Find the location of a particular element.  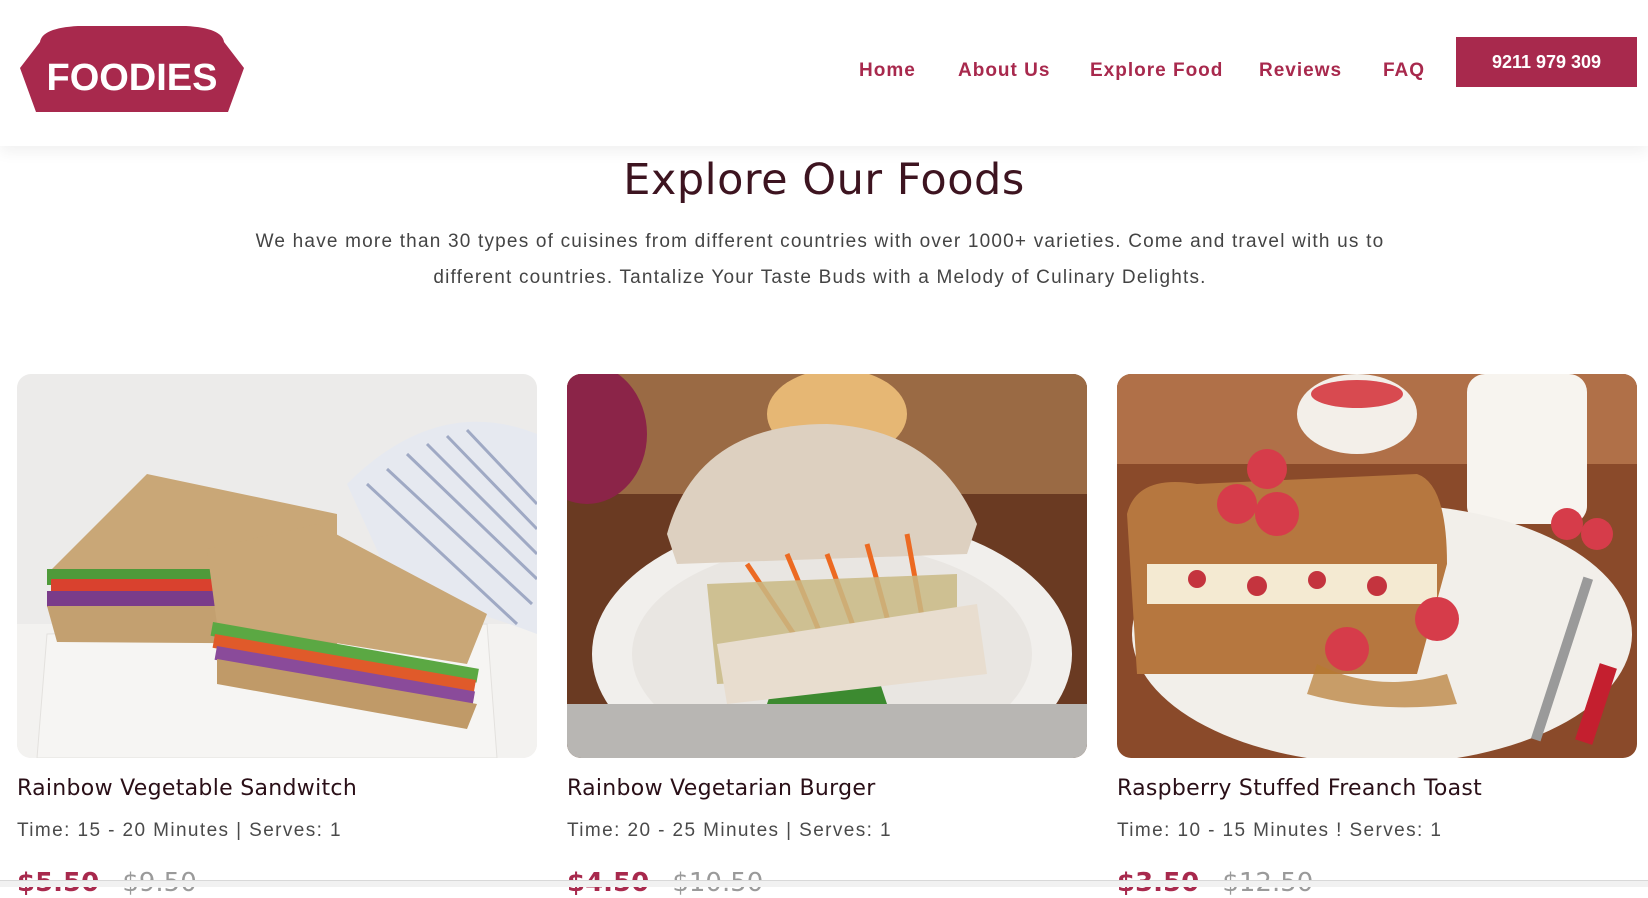

nav-home: Home is located at coordinates (887, 71).